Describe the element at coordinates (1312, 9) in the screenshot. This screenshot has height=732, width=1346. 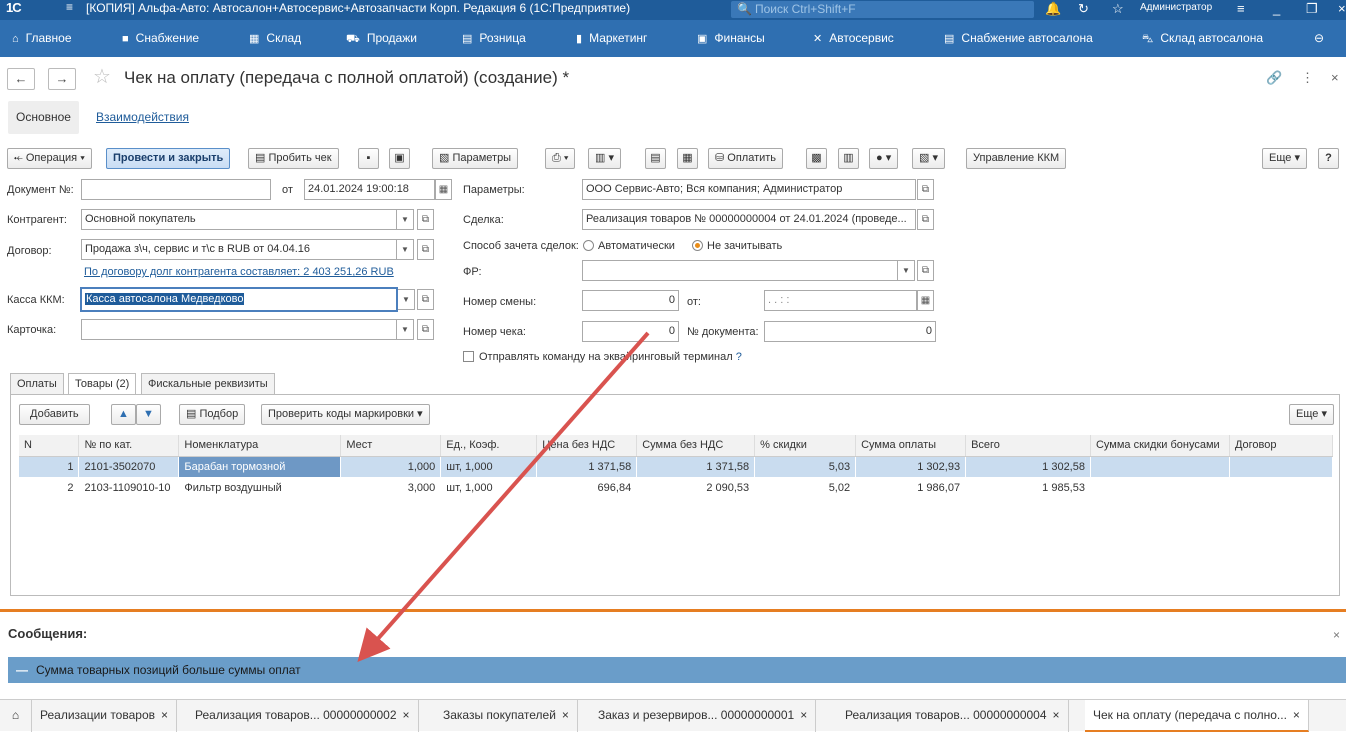
I see `restore-icon: ❐` at that location.